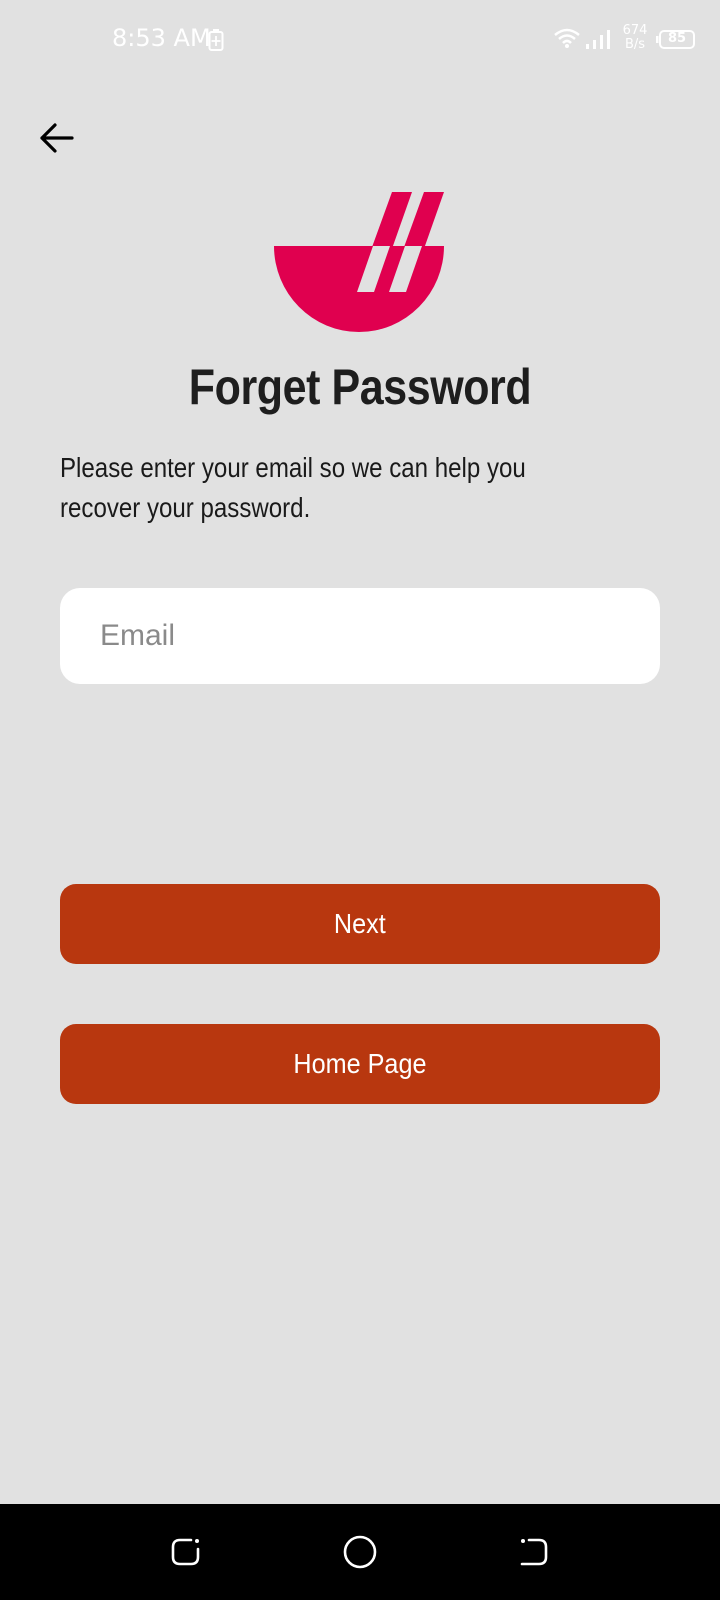  I want to click on page-title: Forget Password, so click(360, 387).